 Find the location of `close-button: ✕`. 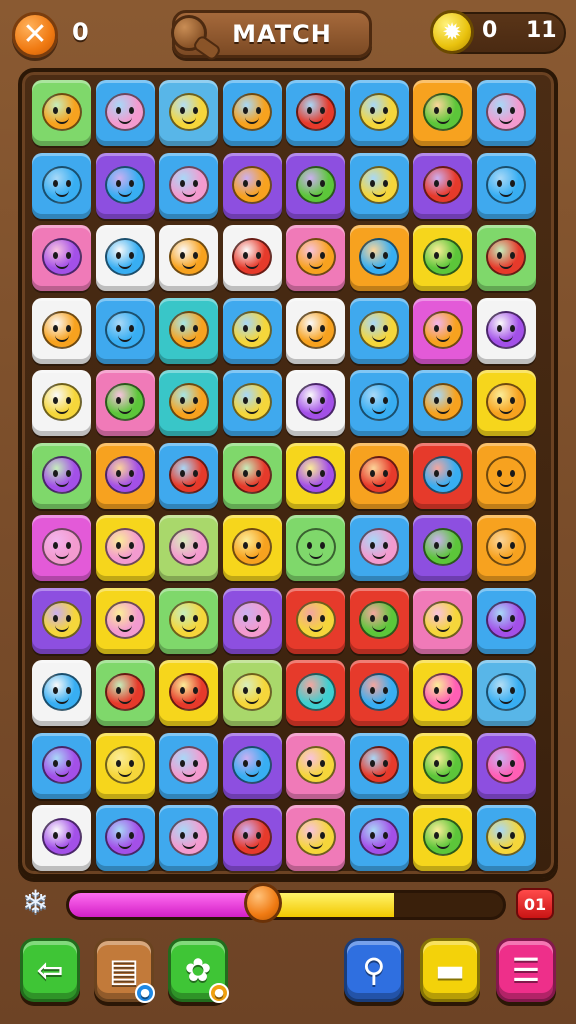

close-button: ✕ is located at coordinates (35, 35).